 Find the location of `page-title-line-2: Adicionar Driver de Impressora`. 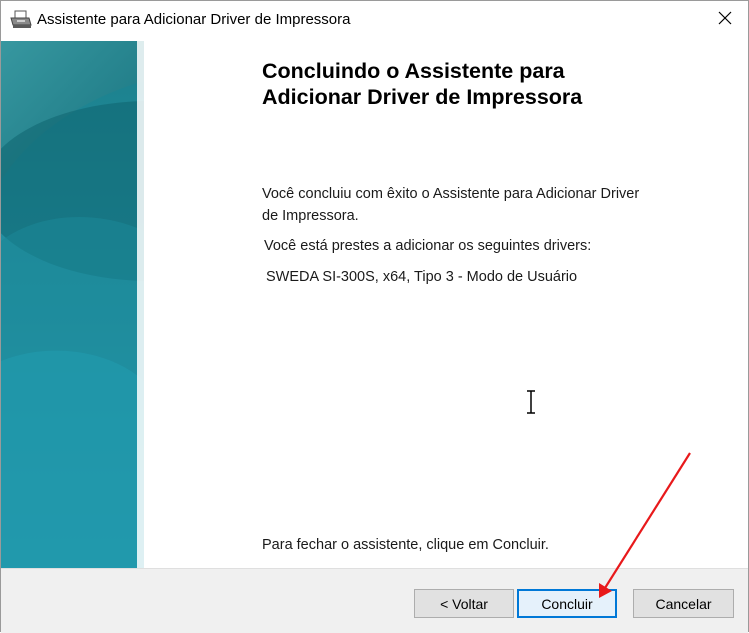

page-title-line-2: Adicionar Driver de Impressora is located at coordinates (422, 97).